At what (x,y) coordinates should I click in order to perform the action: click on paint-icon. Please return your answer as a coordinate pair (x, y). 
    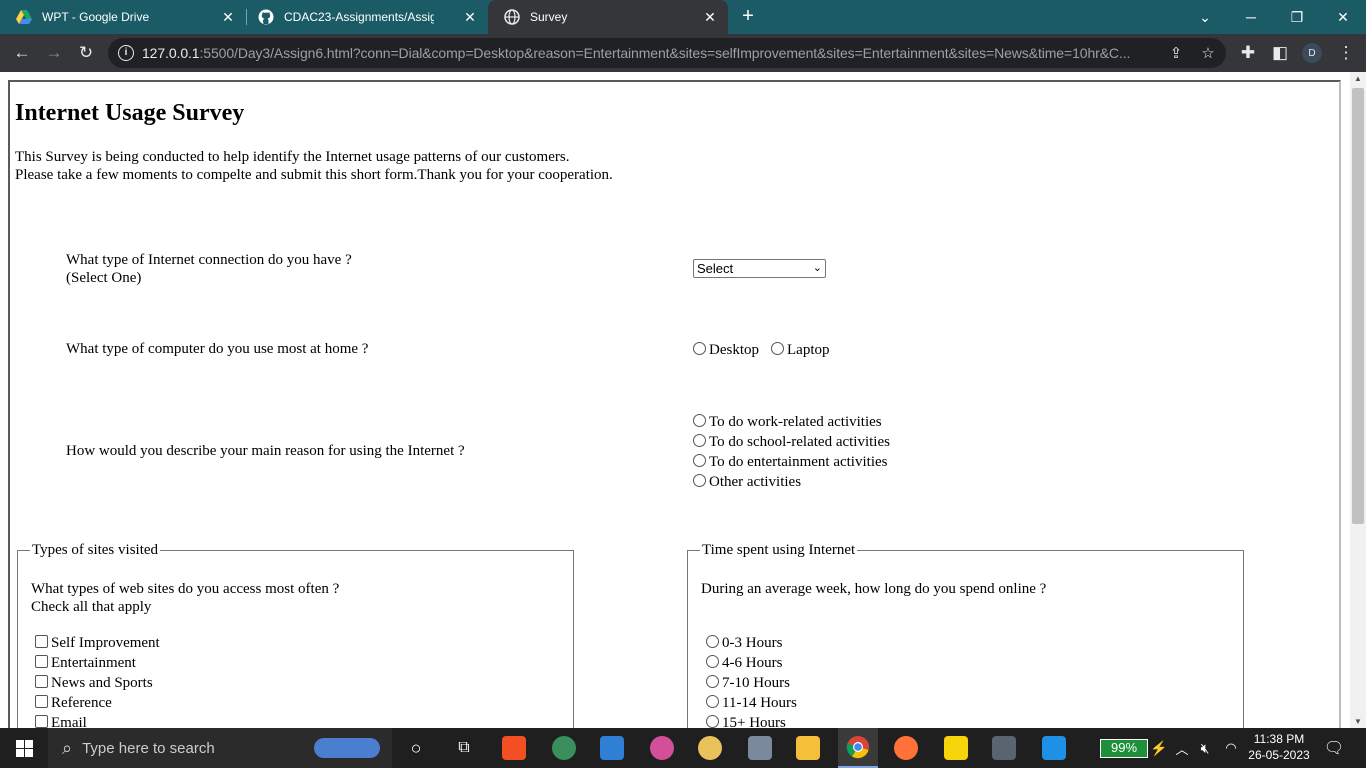
    Looking at the image, I should click on (710, 748).